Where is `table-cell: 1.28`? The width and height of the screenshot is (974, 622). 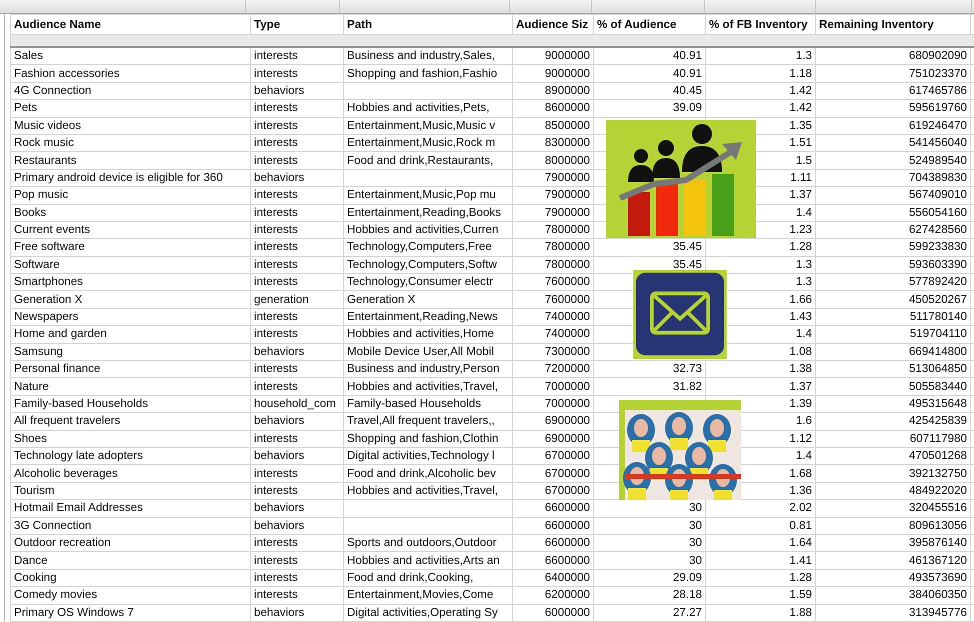 table-cell: 1.28 is located at coordinates (761, 578).